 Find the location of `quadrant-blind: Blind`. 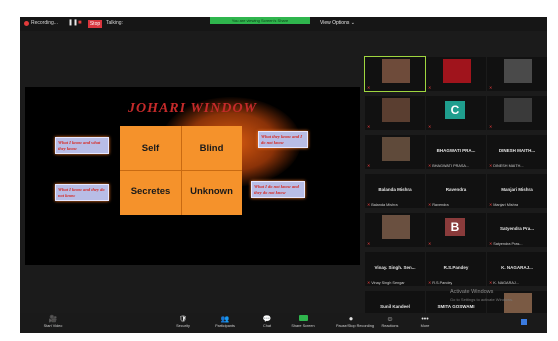

quadrant-blind: Blind is located at coordinates (211, 148).